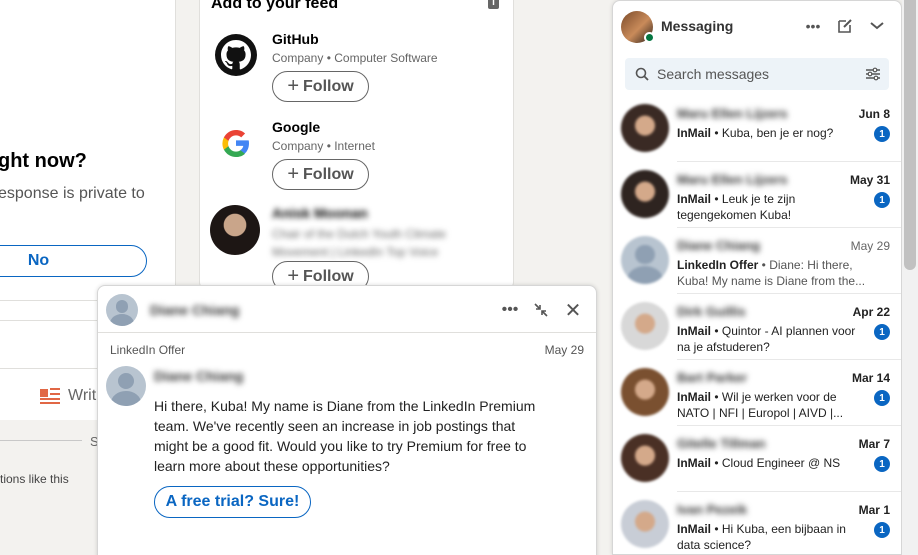  I want to click on write-article-button: Writ, so click(68, 396).